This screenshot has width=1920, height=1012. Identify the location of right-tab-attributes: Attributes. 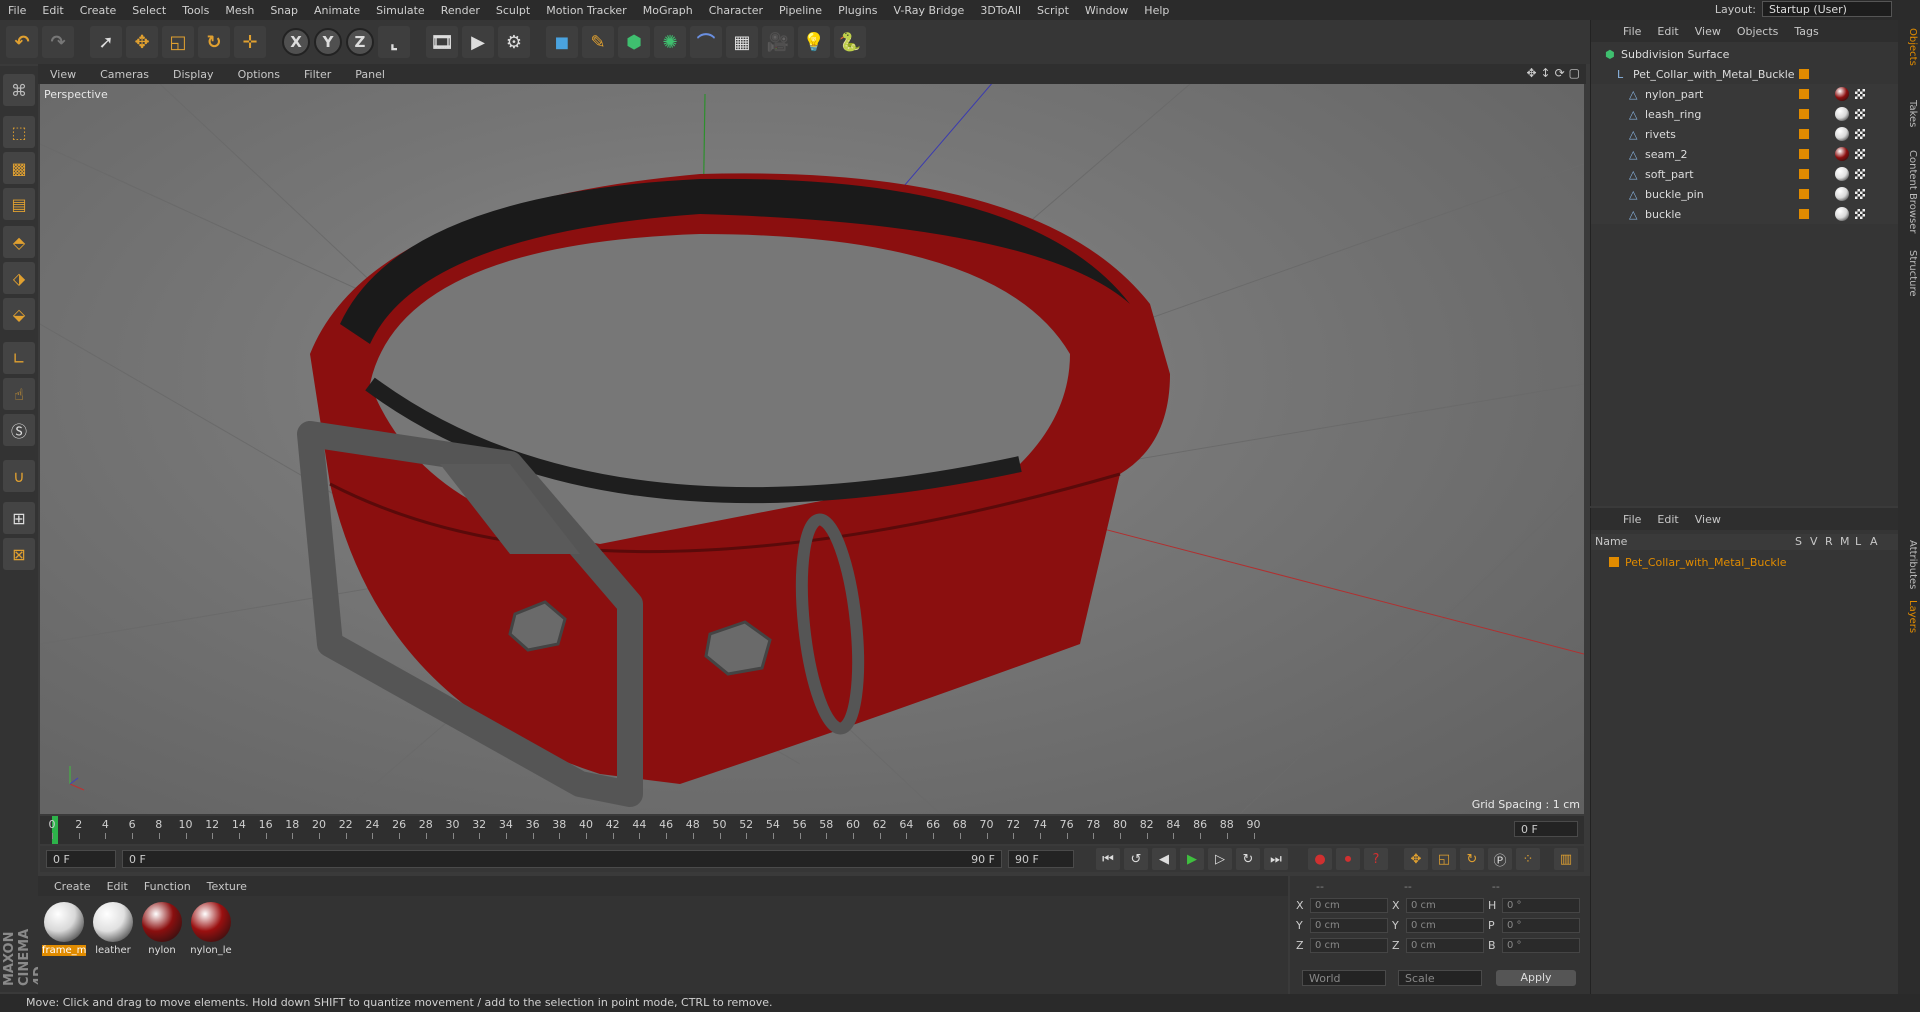
(1909, 564).